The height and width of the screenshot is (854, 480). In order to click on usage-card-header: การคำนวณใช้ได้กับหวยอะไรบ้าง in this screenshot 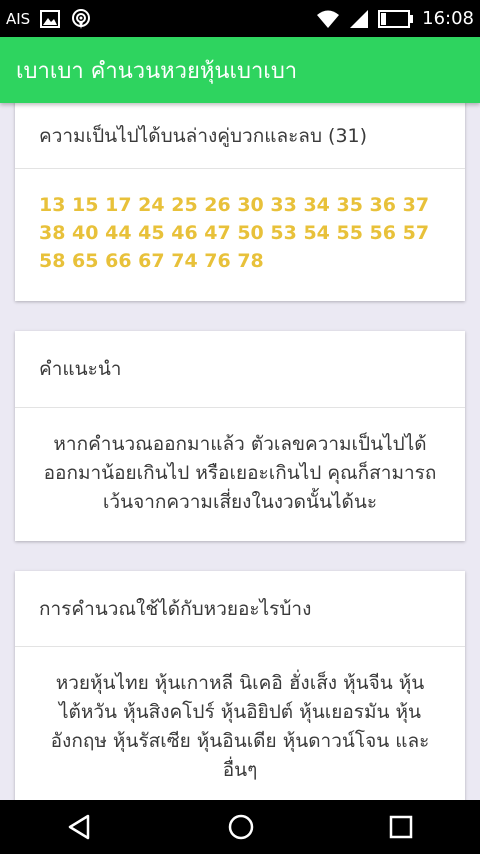, I will do `click(240, 609)`.